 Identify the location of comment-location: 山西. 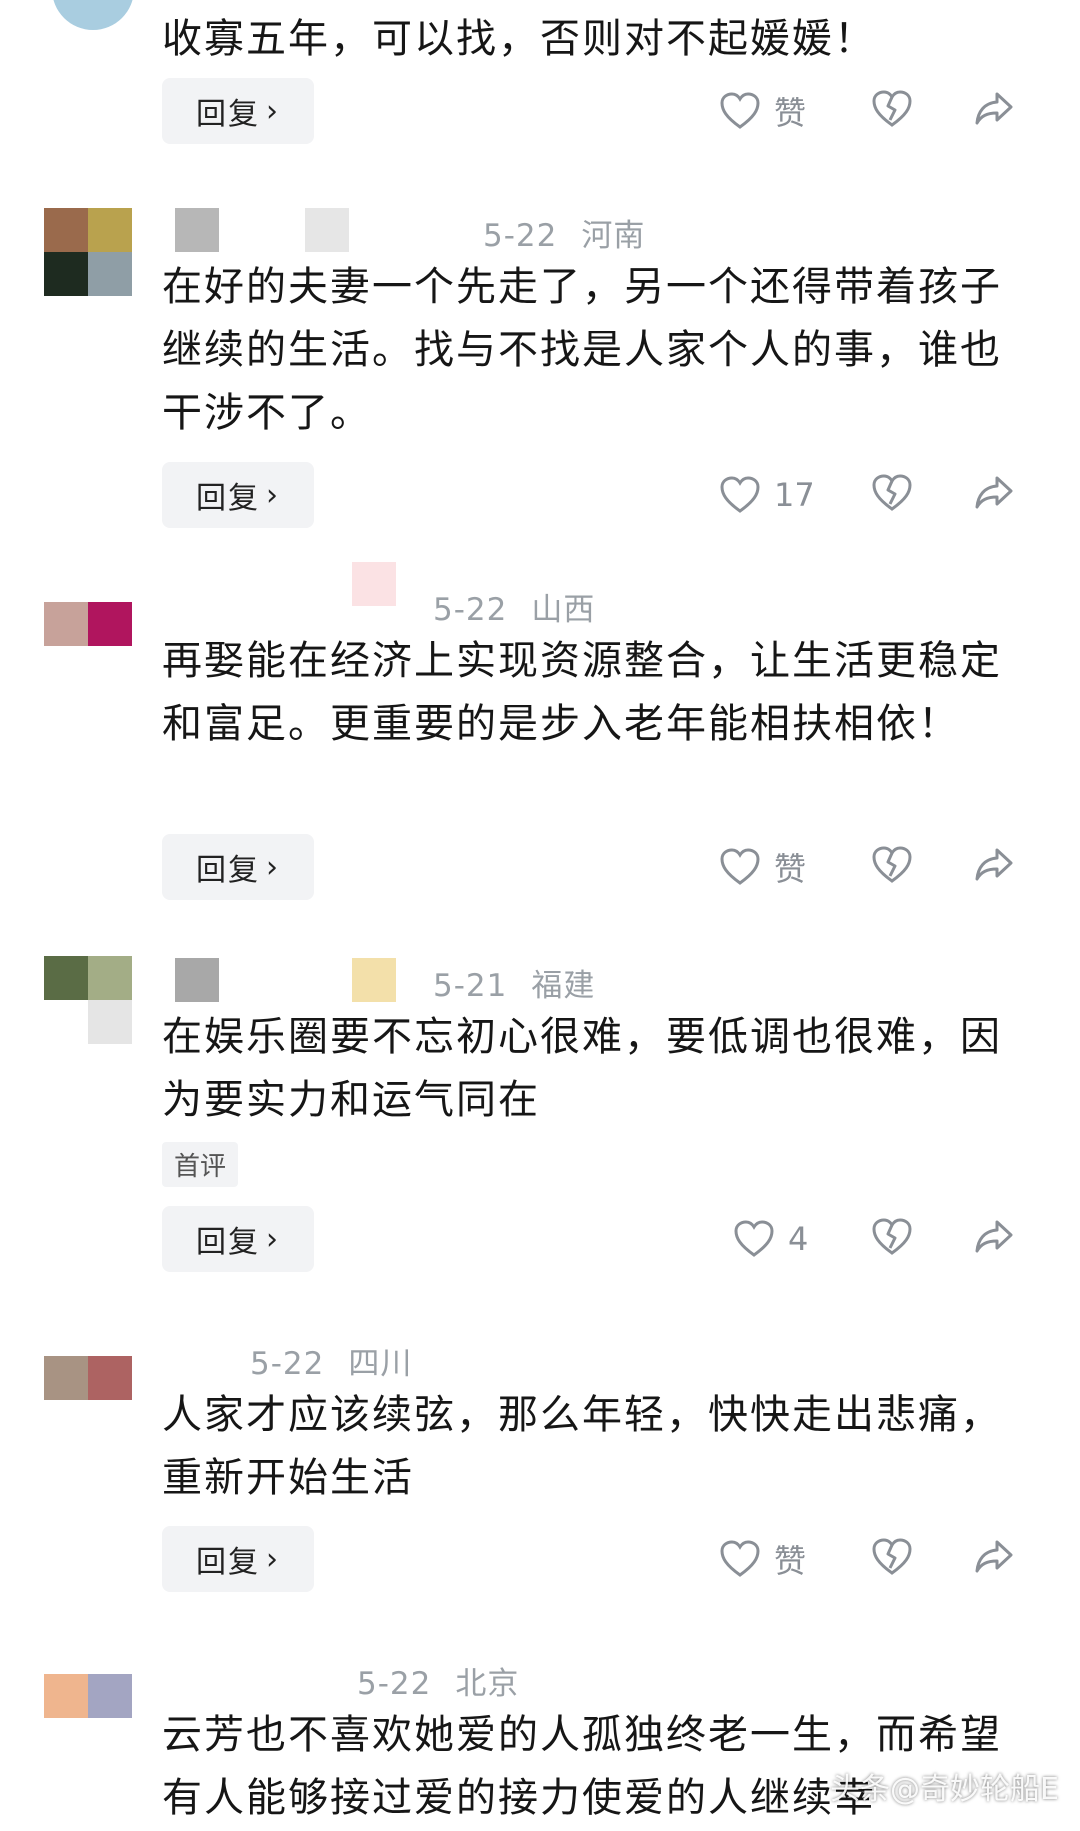
(563, 610).